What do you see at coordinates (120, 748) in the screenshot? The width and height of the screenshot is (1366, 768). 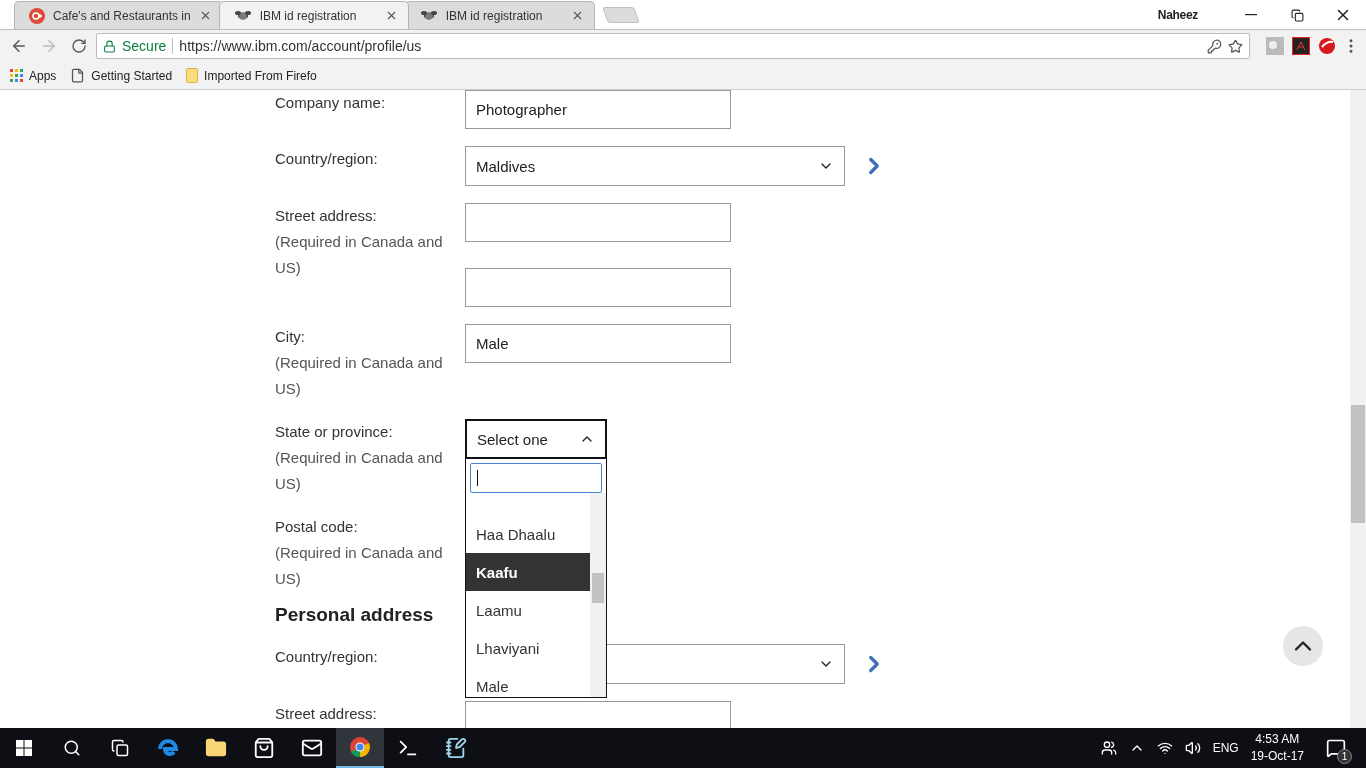 I see `task-view-icon` at bounding box center [120, 748].